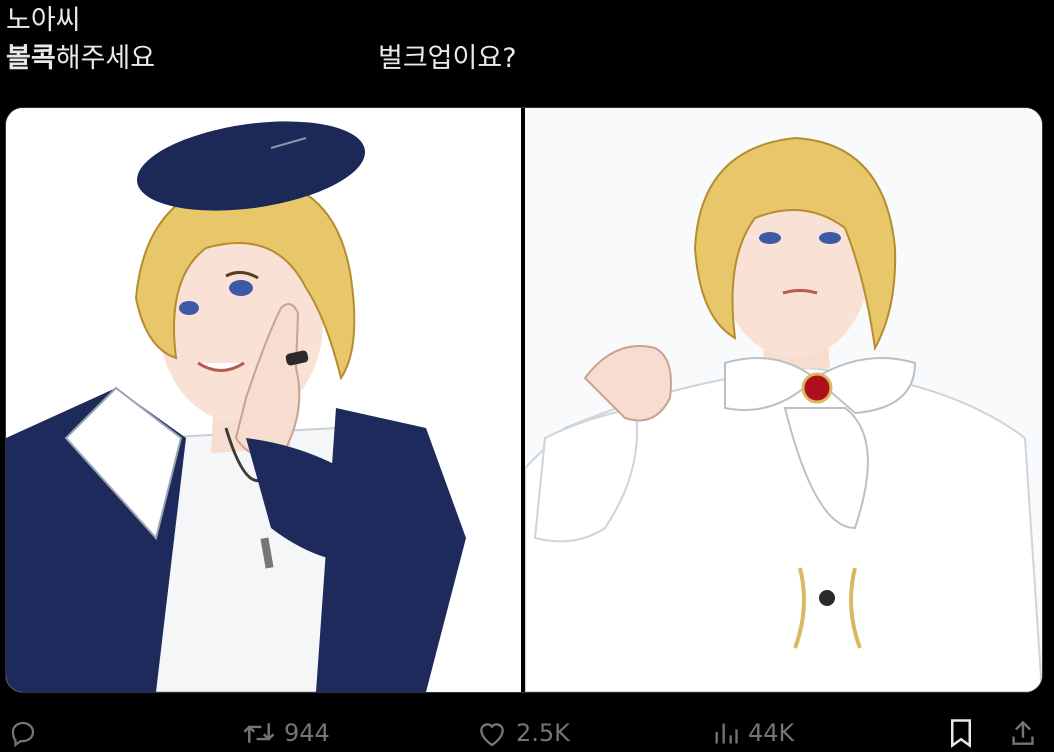 Image resolution: width=1054 pixels, height=752 pixels. I want to click on tweet-text-line-1: 노아씨, so click(43, 20).